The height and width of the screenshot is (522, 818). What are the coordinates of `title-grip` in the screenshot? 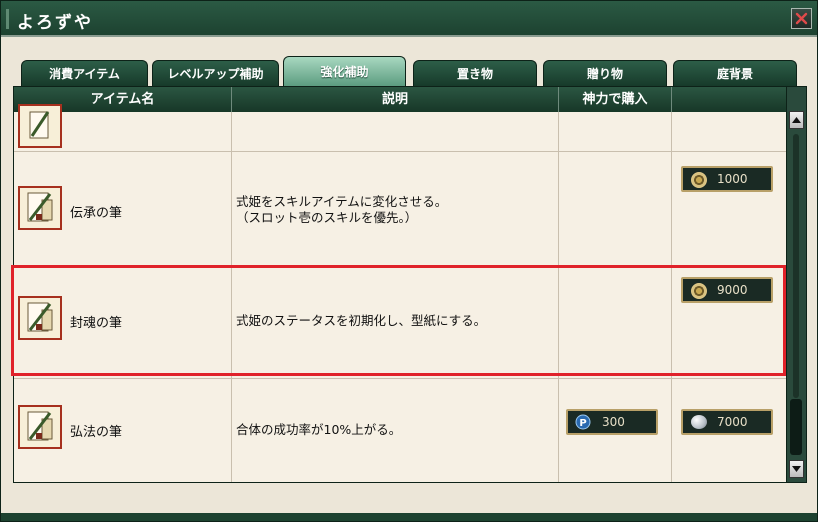 It's located at (7, 19).